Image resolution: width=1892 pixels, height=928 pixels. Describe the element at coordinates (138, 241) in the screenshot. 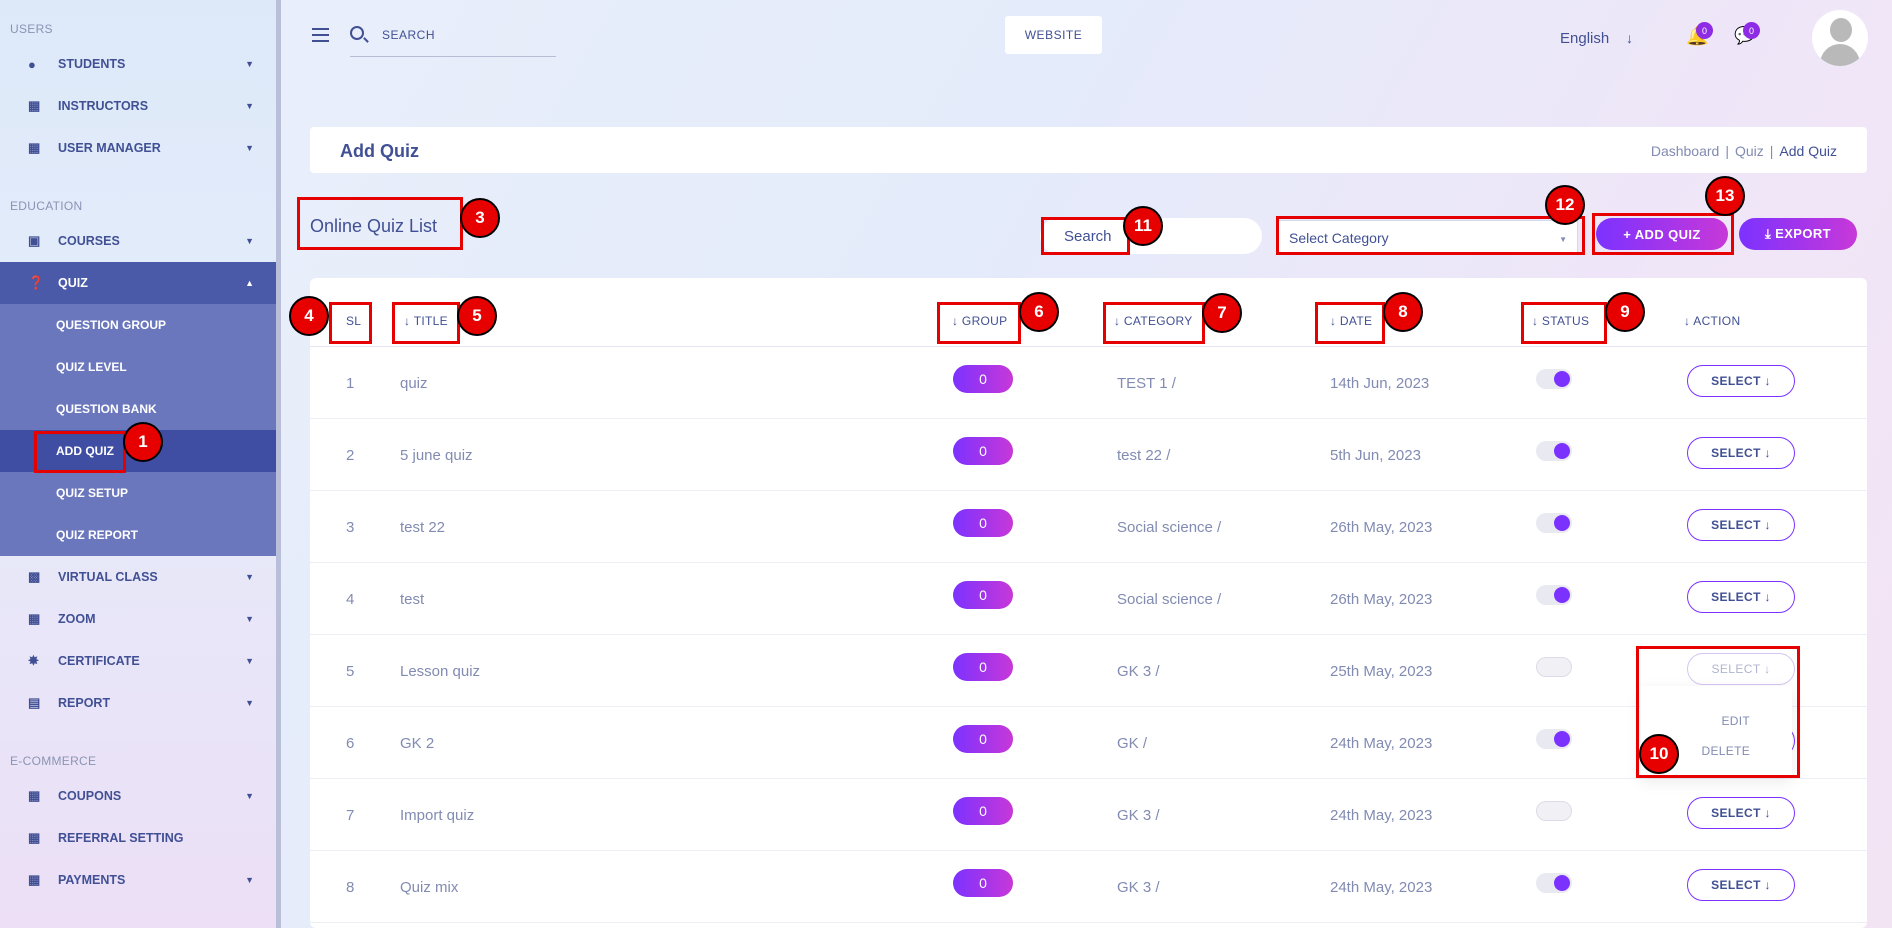

I see `sidebar-item-courses: ▣ COURSES ▼` at that location.